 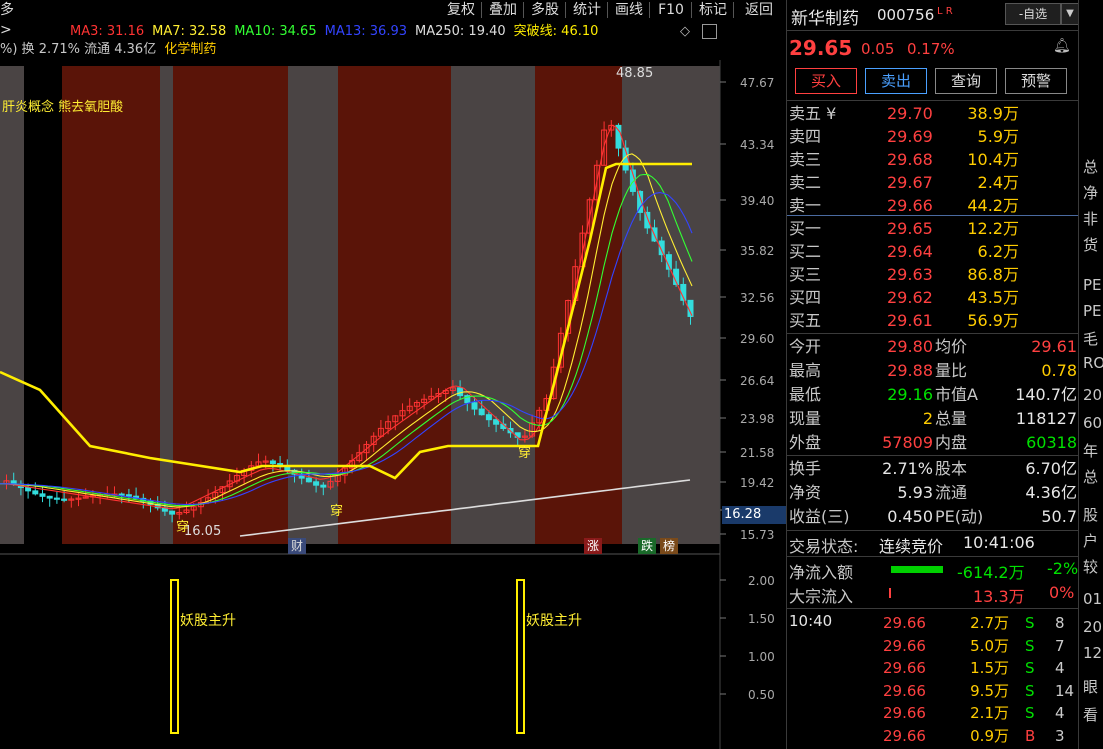 What do you see at coordinates (1090, 686) in the screenshot?
I see `side-info-item: 眼` at bounding box center [1090, 686].